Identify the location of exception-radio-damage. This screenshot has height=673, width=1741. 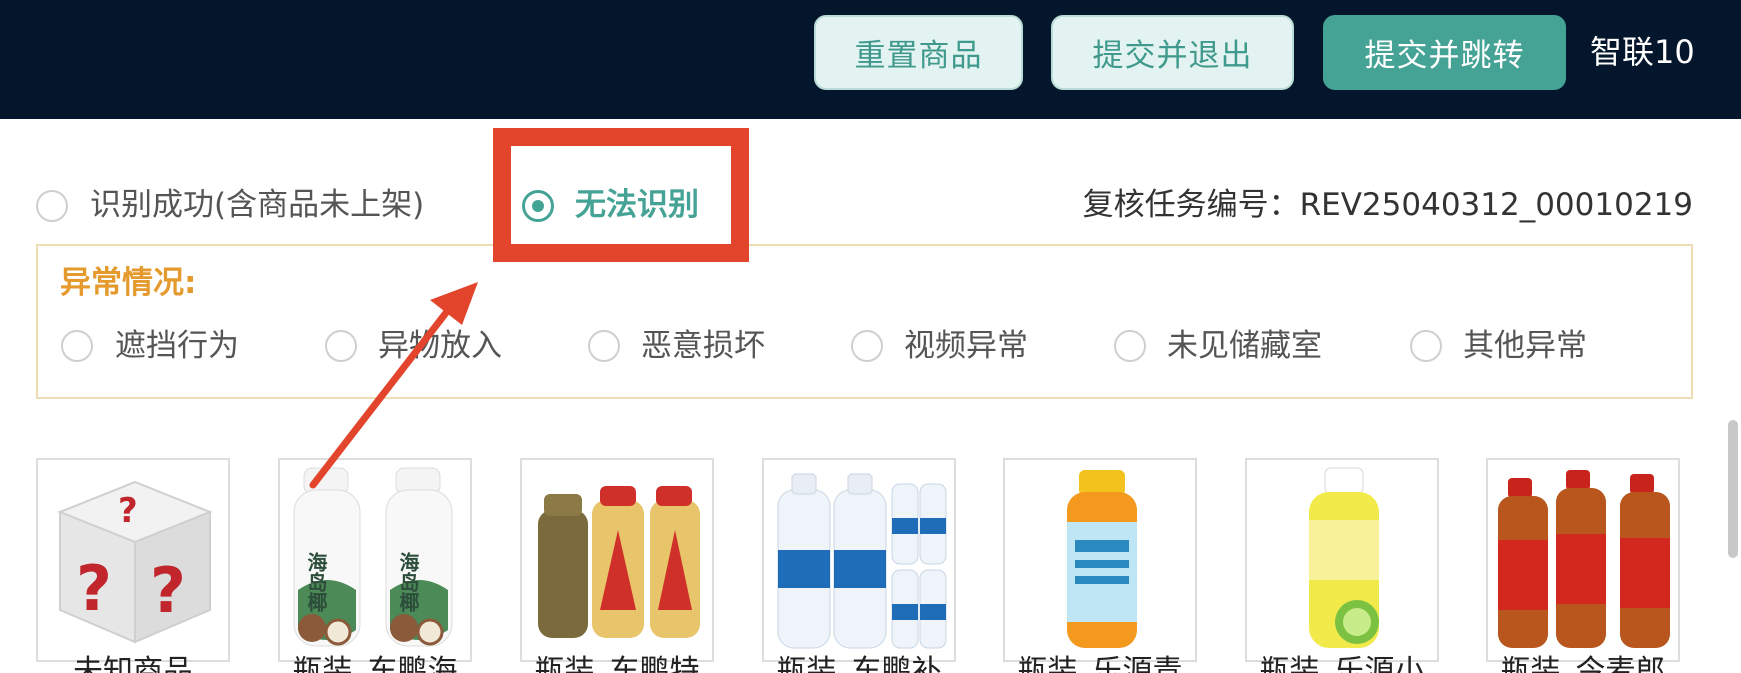
(604, 346).